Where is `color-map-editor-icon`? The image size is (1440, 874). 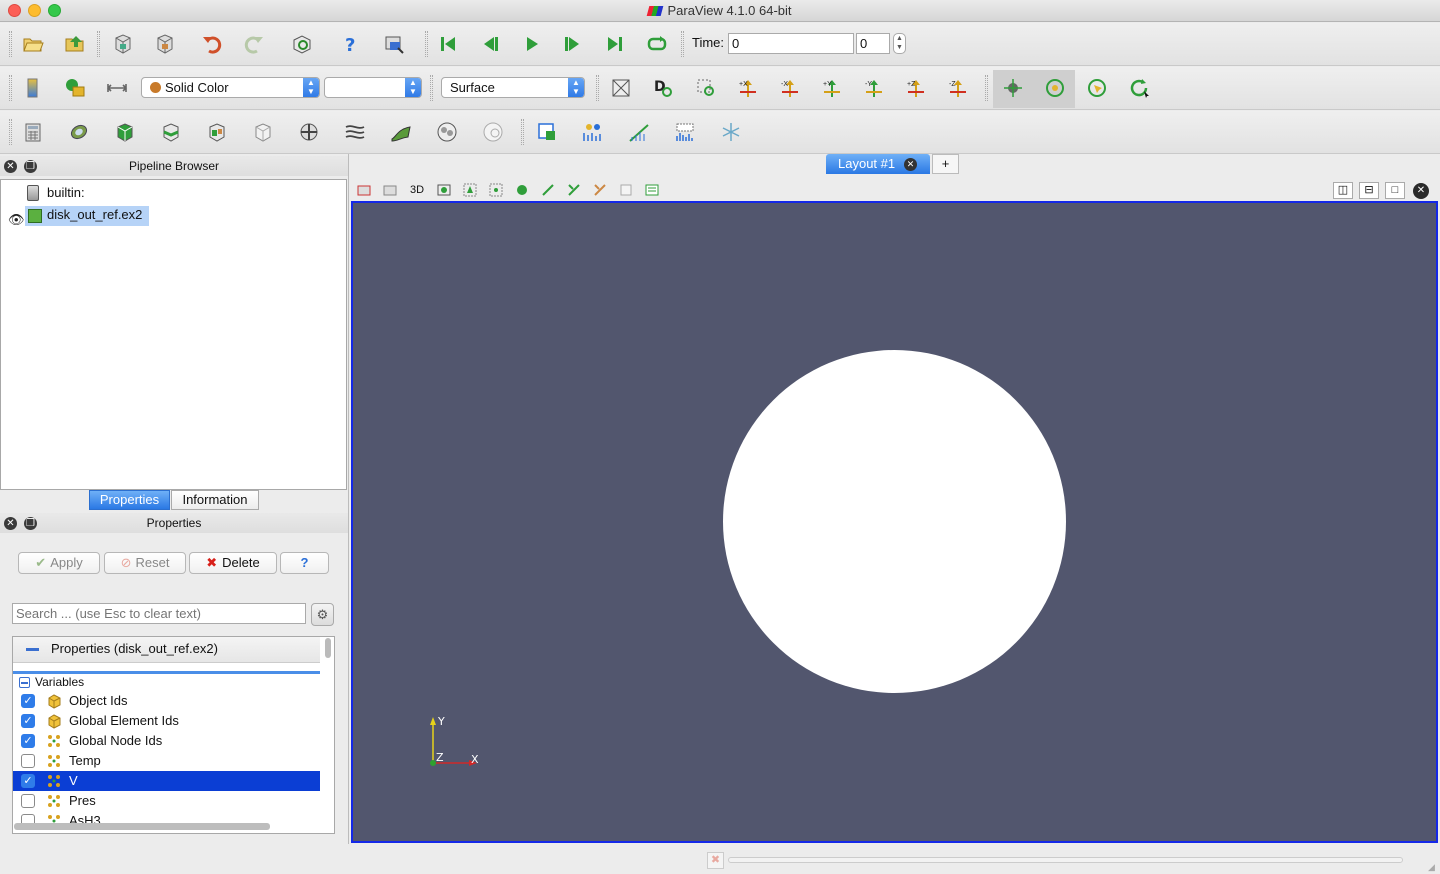 color-map-editor-icon is located at coordinates (33, 88).